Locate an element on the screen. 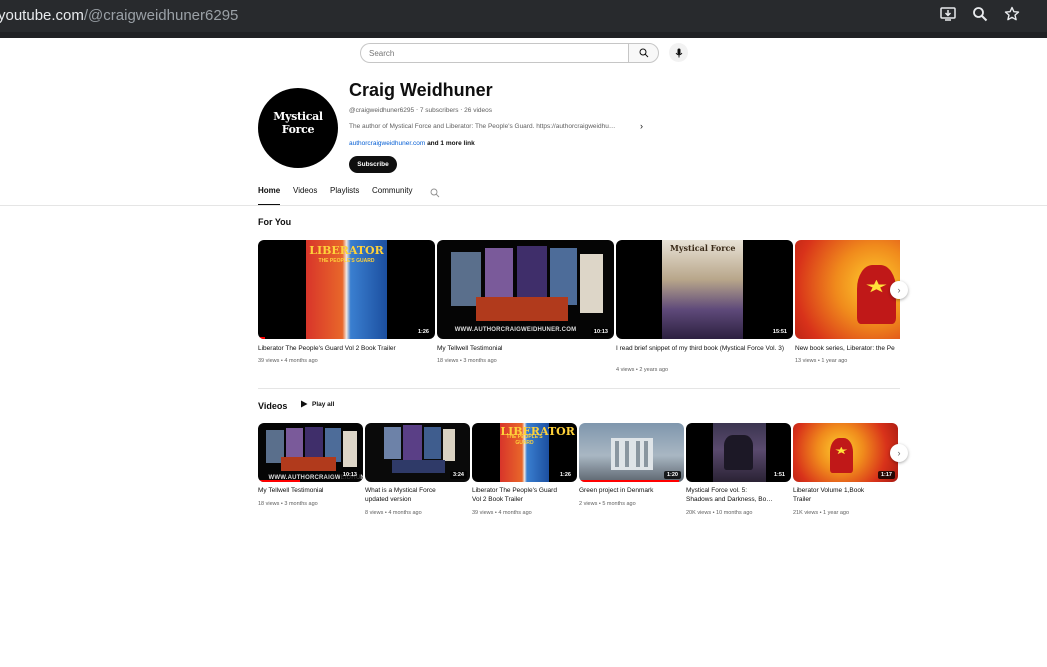 This screenshot has width=1047, height=667. video-title-line1: My Tellwell Testimonial is located at coordinates (291, 490).